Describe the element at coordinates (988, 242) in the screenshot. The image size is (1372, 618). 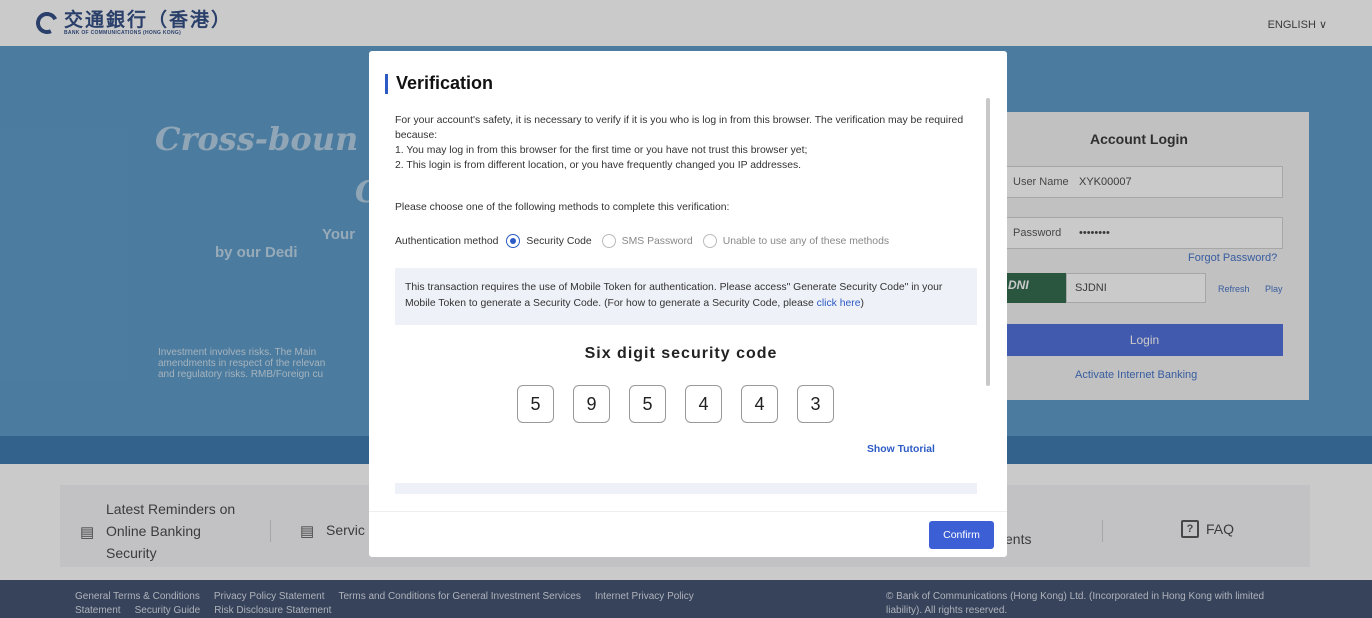
I see `dialog-scrollbar` at that location.